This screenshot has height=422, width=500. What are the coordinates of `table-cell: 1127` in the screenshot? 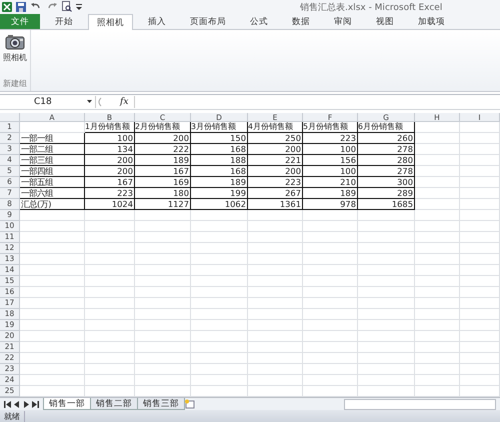 It's located at (163, 204).